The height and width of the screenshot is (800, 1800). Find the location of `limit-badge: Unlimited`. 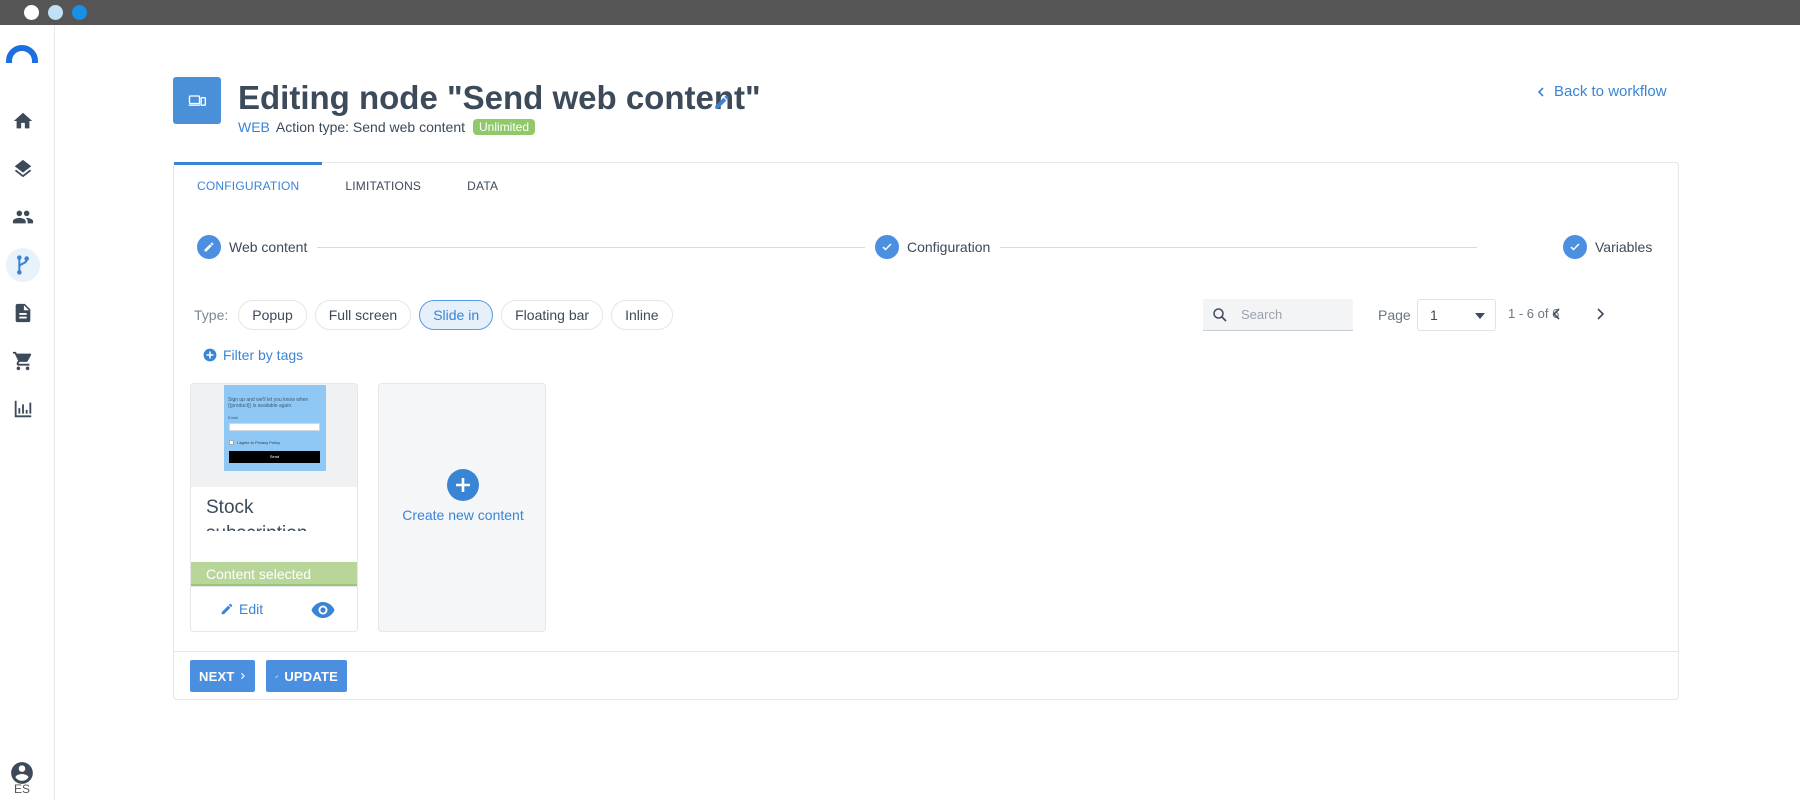

limit-badge: Unlimited is located at coordinates (504, 127).